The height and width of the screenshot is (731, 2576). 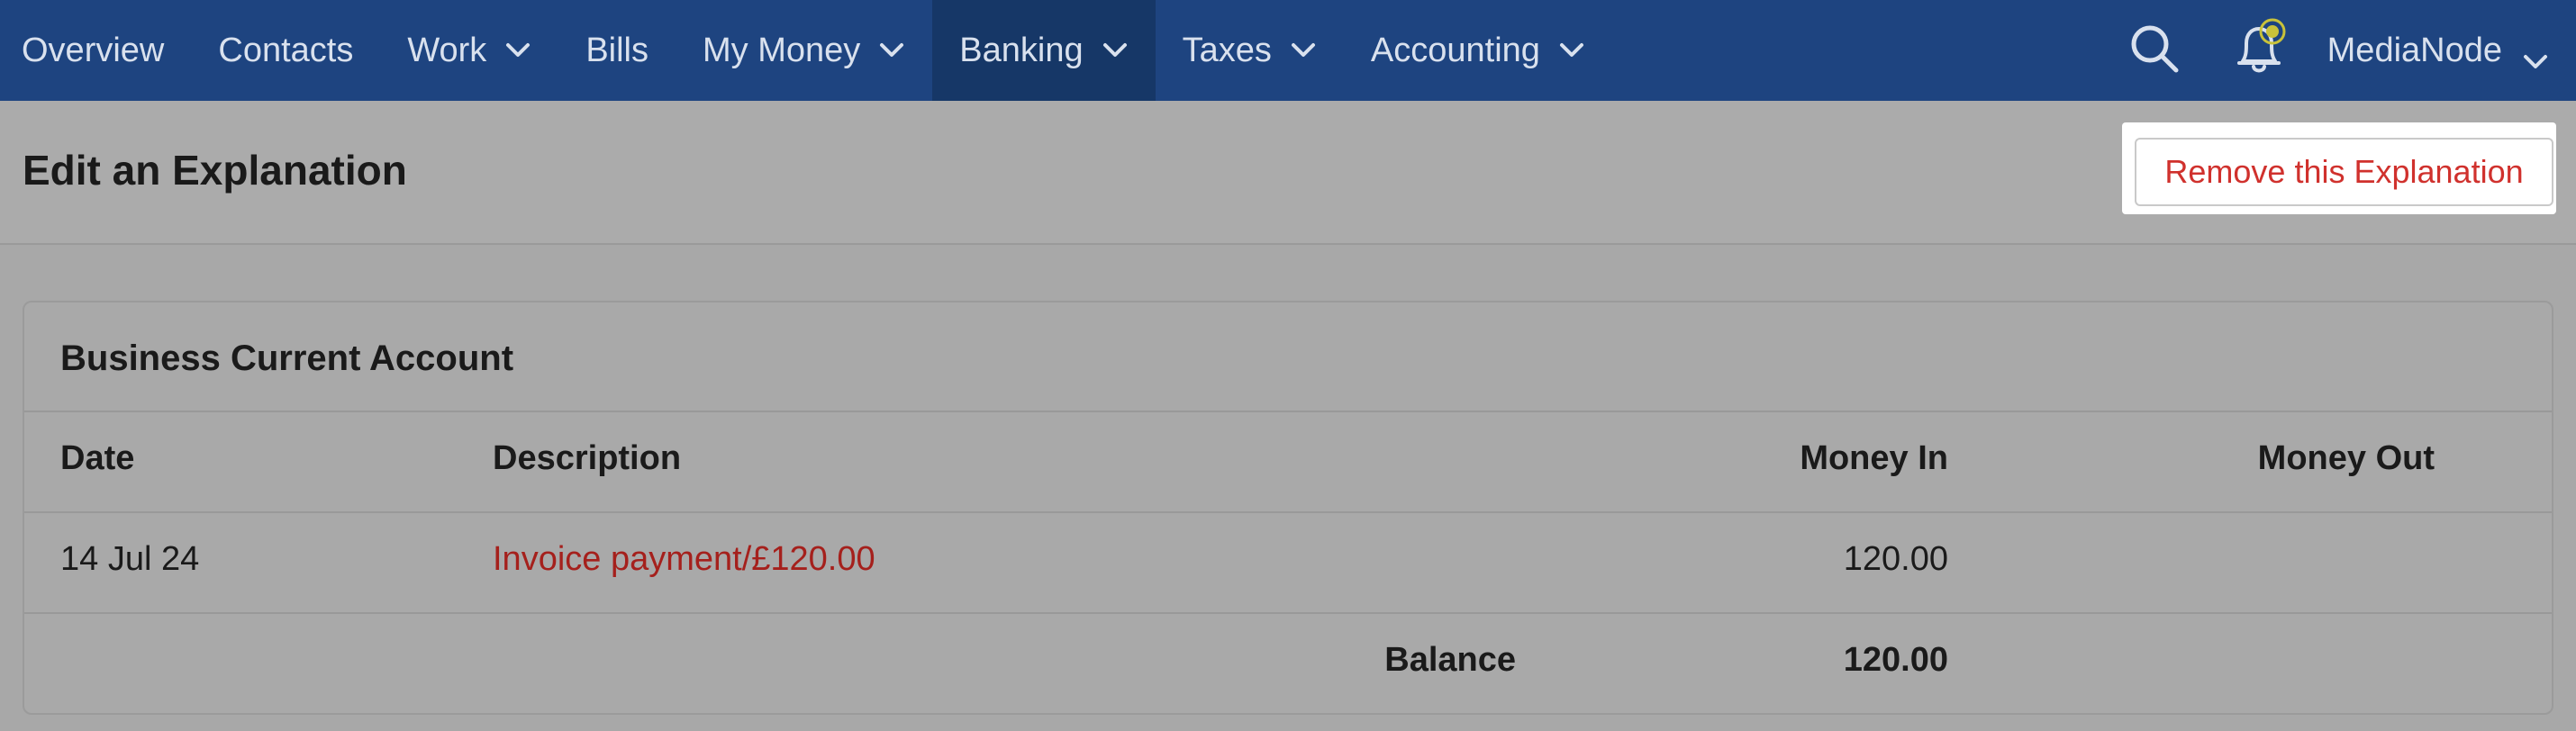 I want to click on nav-item-overview: Overview, so click(x=95, y=50).